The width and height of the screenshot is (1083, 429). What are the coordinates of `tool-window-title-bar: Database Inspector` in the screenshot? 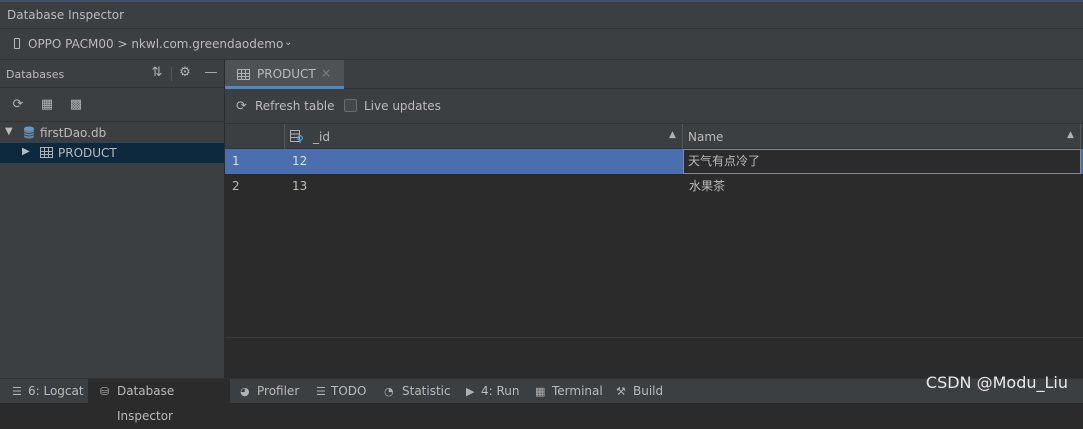 It's located at (541, 14).